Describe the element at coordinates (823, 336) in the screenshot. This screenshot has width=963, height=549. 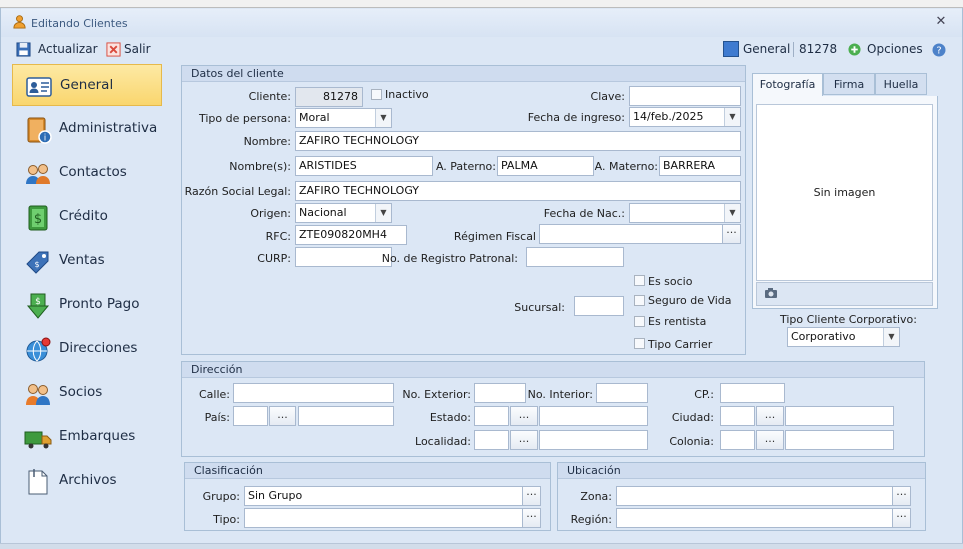
I see `tipo-corporativo-value: Corporativo` at that location.